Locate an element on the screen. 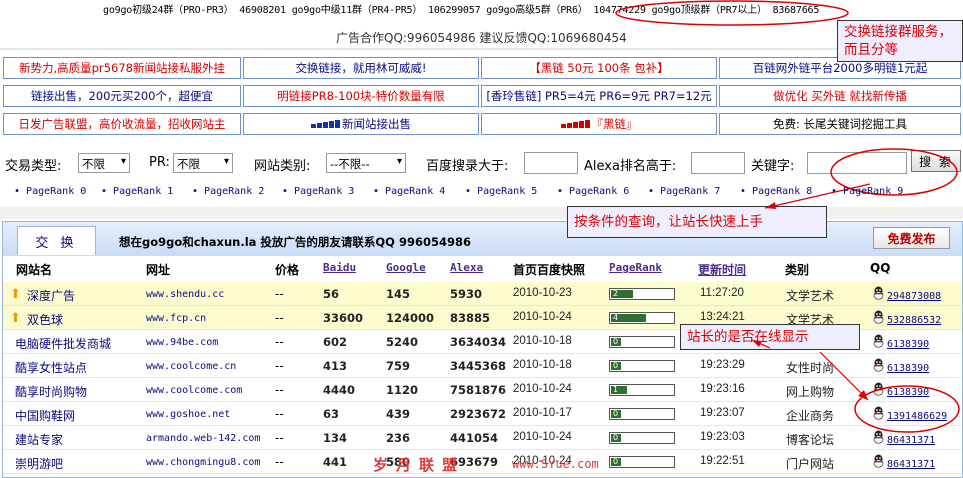  pagerank-bar: 0 is located at coordinates (642, 342).